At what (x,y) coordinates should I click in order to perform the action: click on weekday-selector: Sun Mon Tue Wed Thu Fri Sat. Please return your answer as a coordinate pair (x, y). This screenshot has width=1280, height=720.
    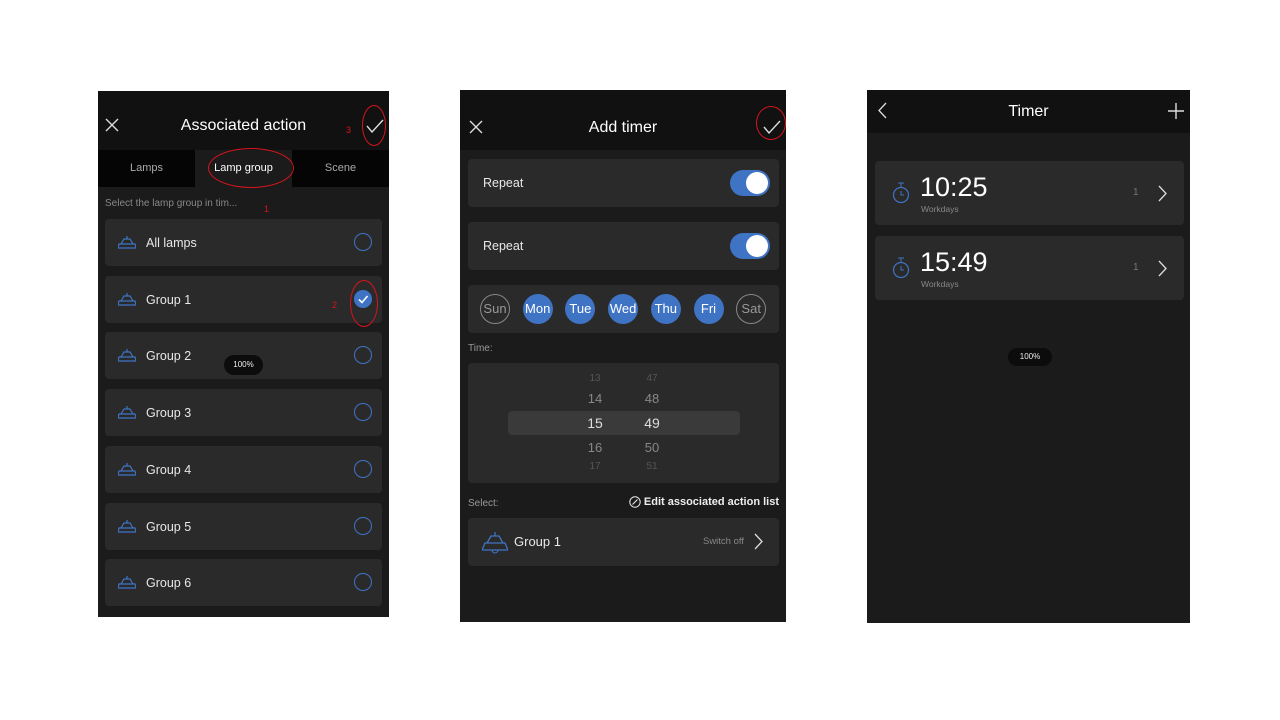
    Looking at the image, I should click on (623, 309).